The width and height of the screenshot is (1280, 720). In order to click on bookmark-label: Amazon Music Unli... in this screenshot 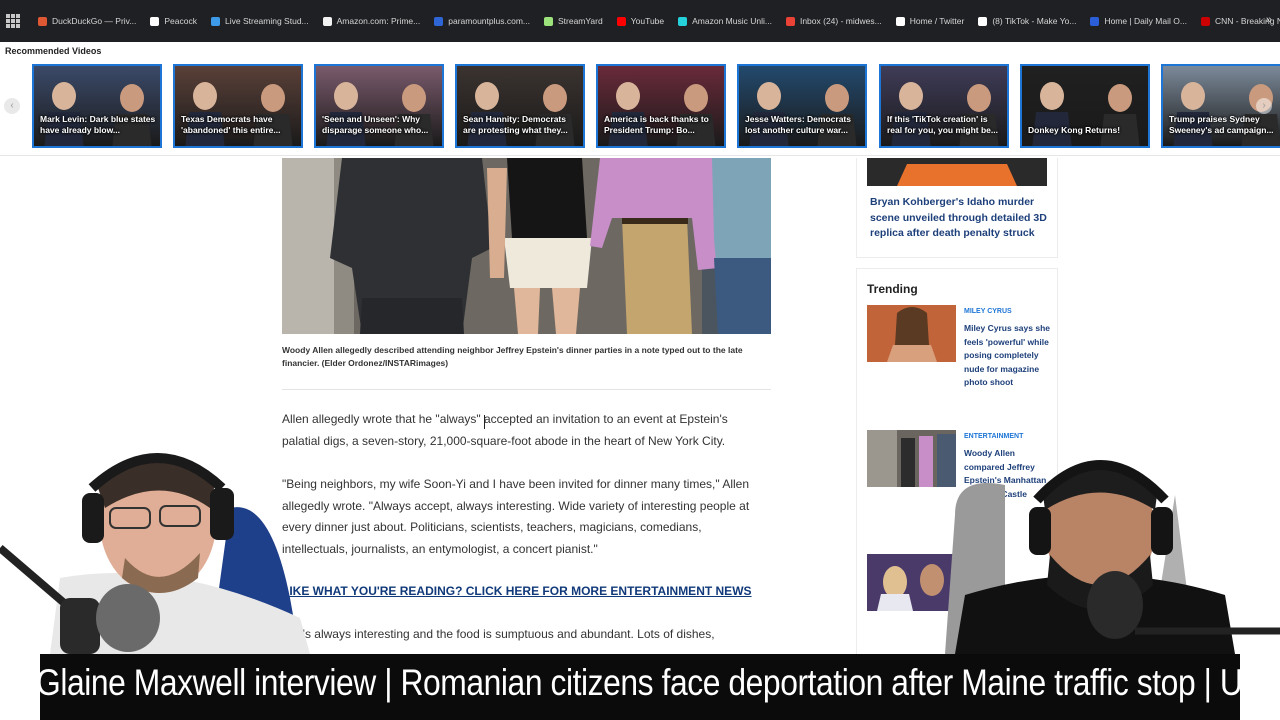, I will do `click(732, 21)`.